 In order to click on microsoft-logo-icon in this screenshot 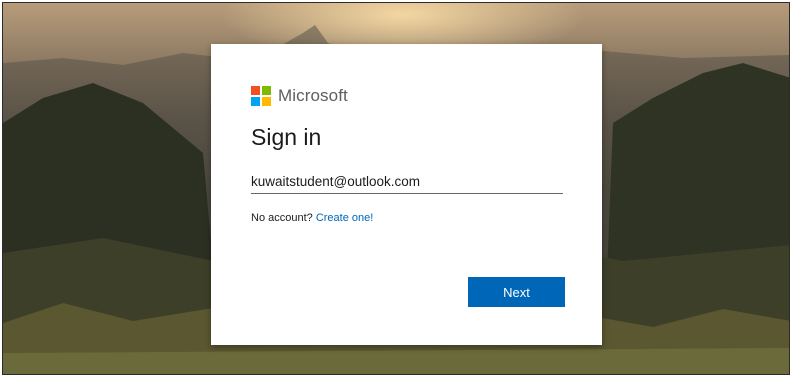, I will do `click(261, 96)`.